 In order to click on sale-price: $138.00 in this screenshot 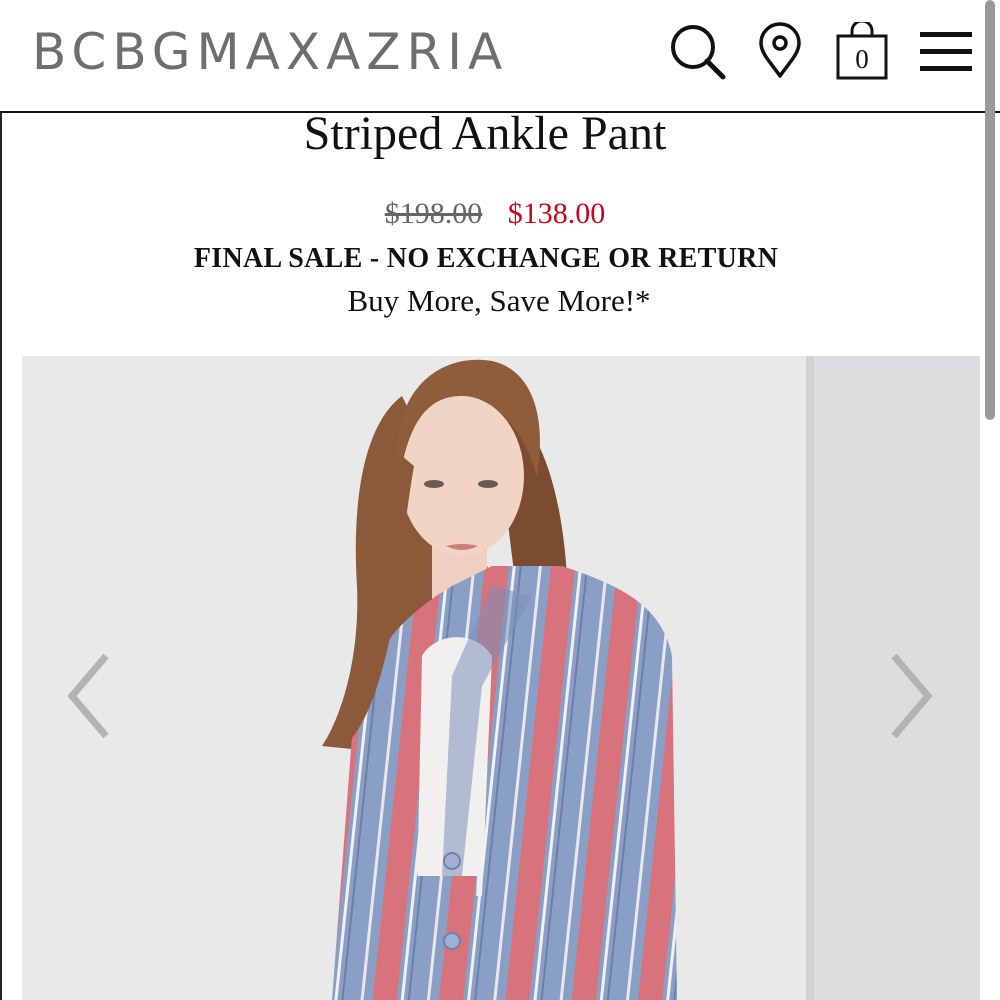, I will do `click(556, 213)`.